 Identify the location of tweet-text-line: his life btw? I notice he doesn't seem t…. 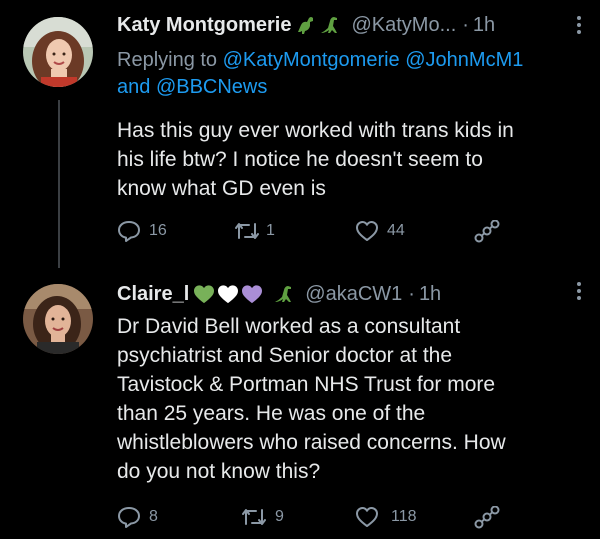
(300, 159).